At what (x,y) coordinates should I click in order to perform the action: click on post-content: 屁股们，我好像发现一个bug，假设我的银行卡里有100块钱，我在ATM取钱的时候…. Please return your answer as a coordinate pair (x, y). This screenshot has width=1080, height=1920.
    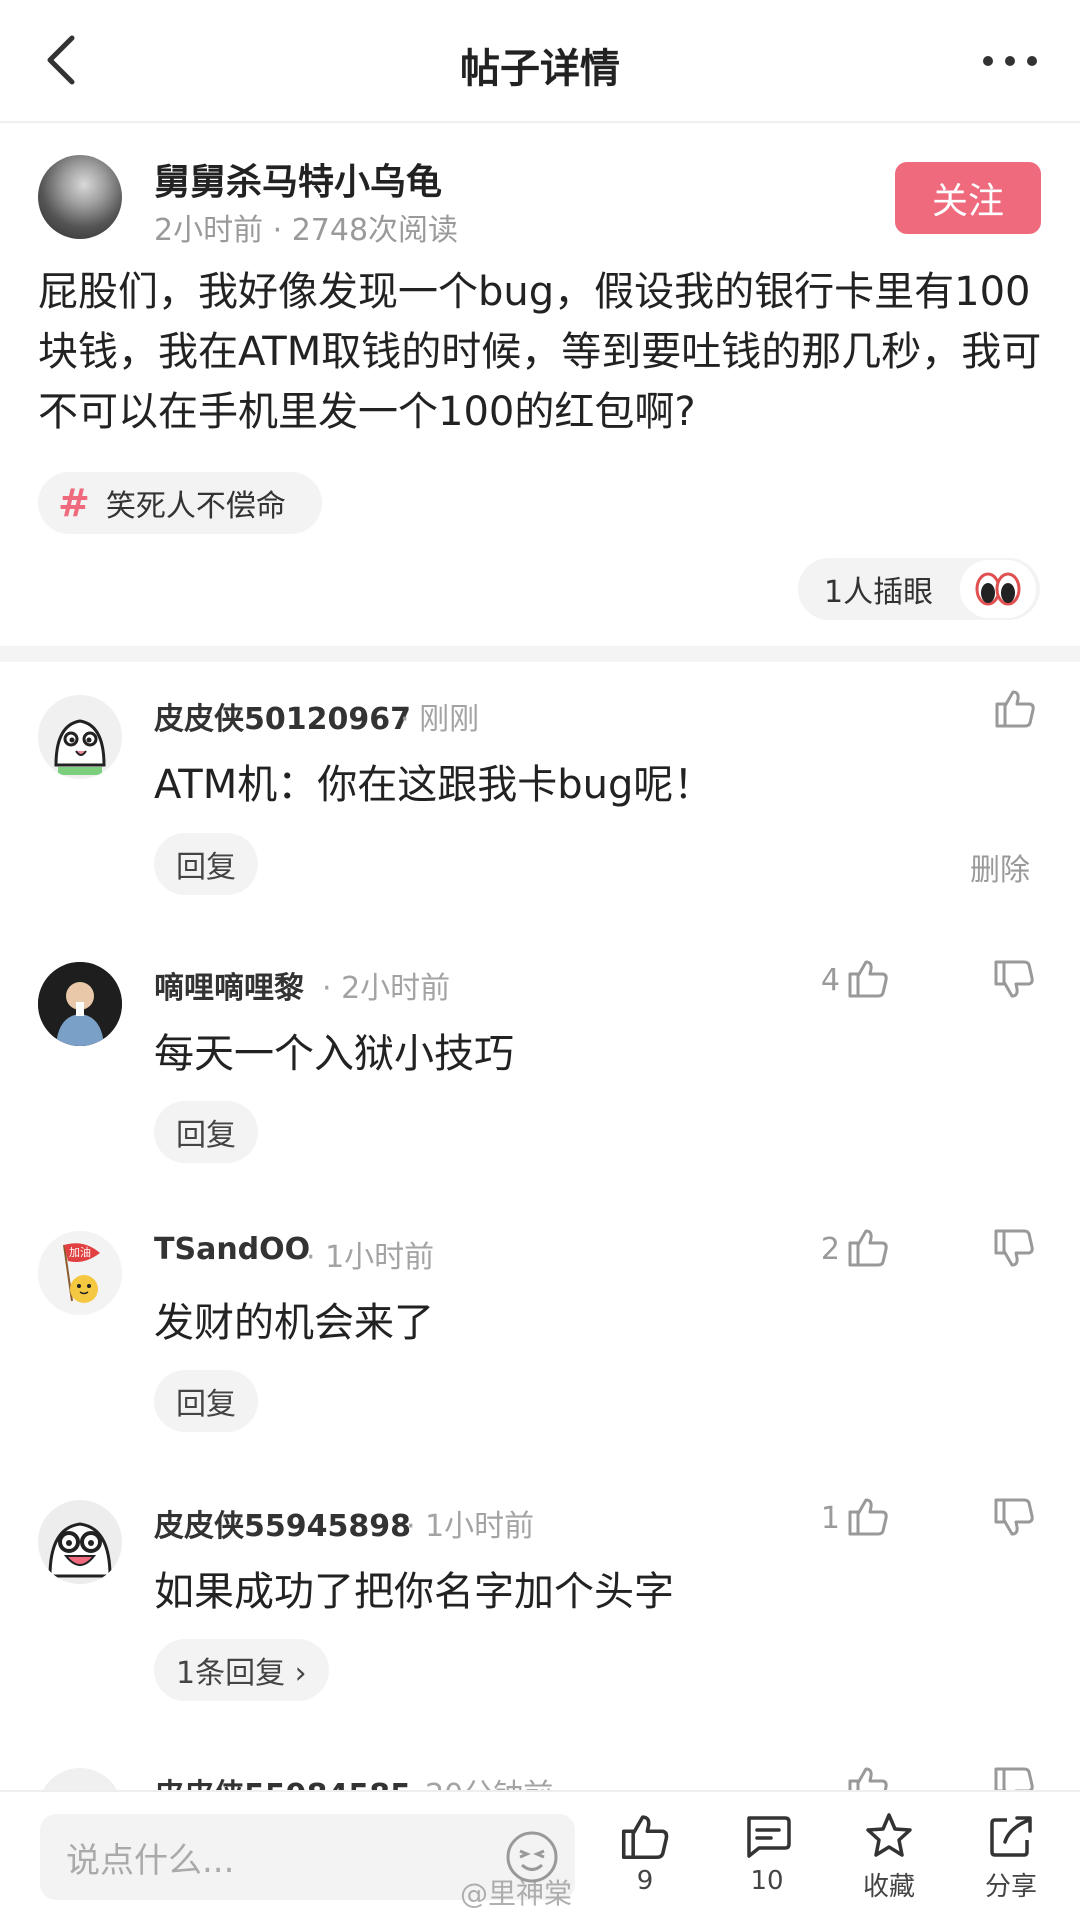
    Looking at the image, I should click on (540, 352).